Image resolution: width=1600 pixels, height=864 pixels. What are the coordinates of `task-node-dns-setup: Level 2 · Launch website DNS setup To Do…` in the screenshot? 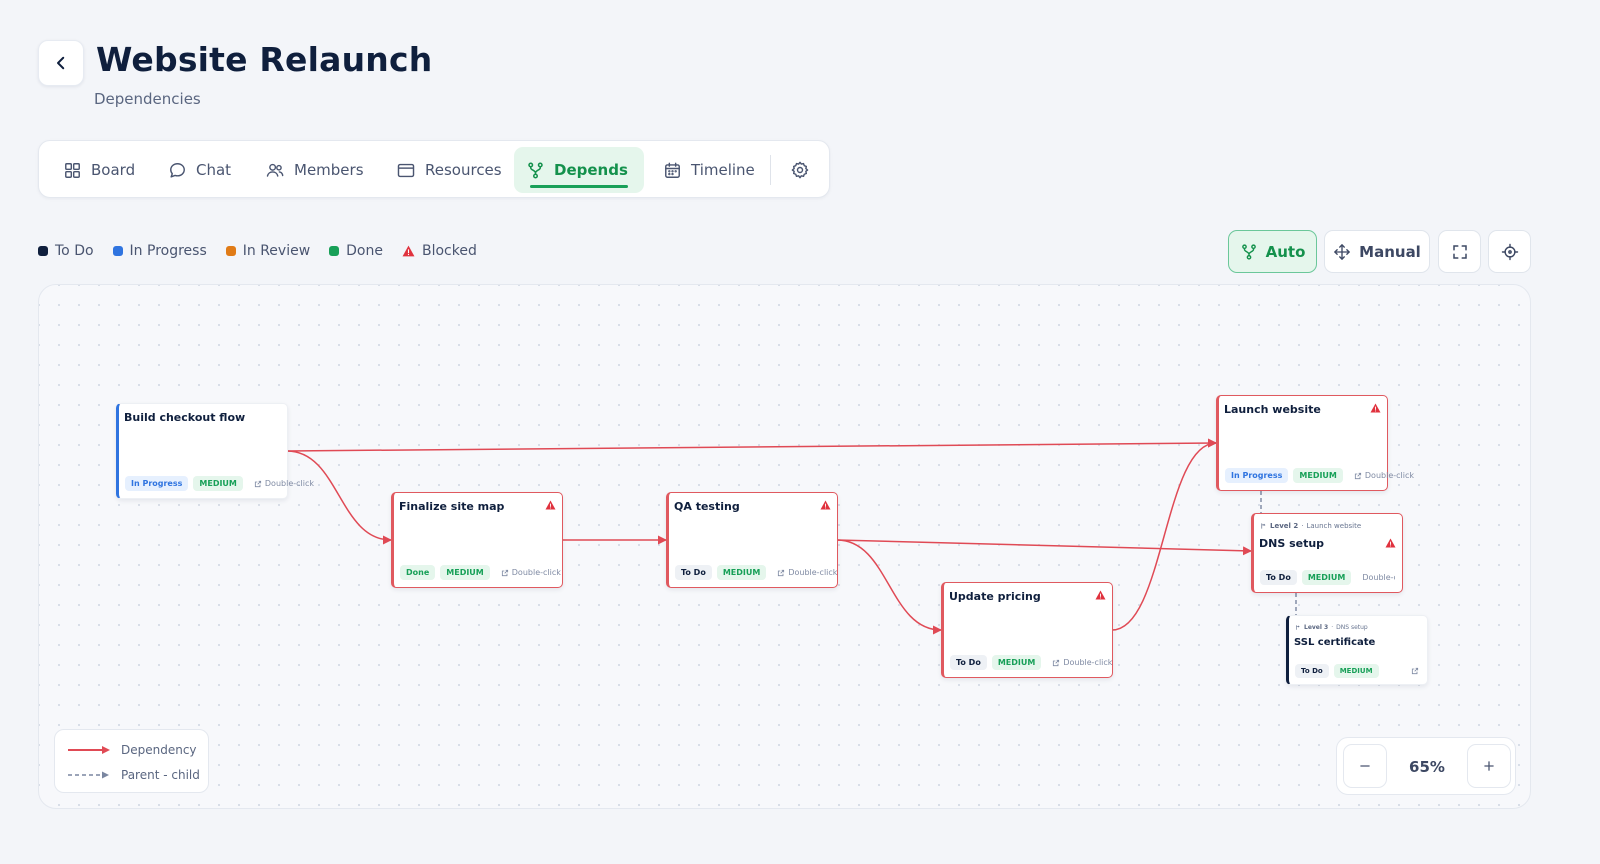 It's located at (1327, 553).